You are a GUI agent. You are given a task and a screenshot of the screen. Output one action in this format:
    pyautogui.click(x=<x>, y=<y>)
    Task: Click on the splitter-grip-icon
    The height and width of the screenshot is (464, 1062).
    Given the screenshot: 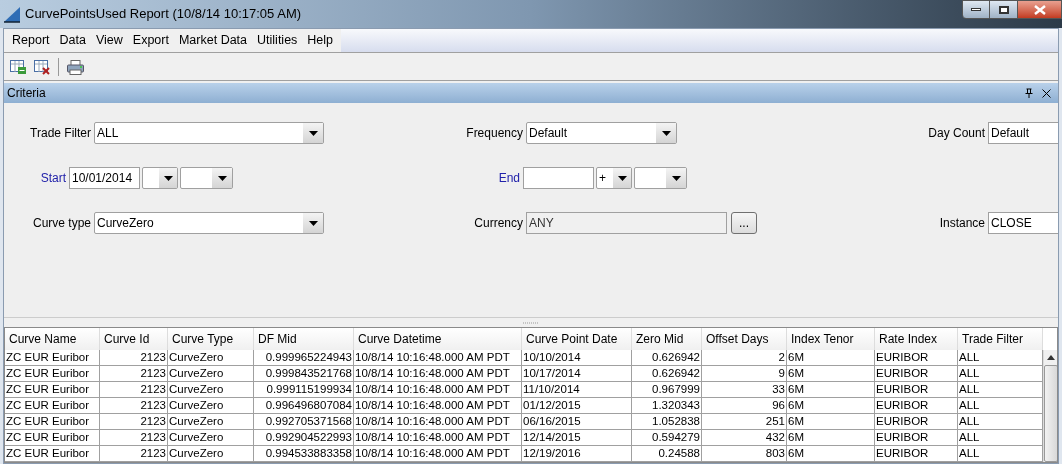 What is the action you would take?
    pyautogui.click(x=531, y=322)
    